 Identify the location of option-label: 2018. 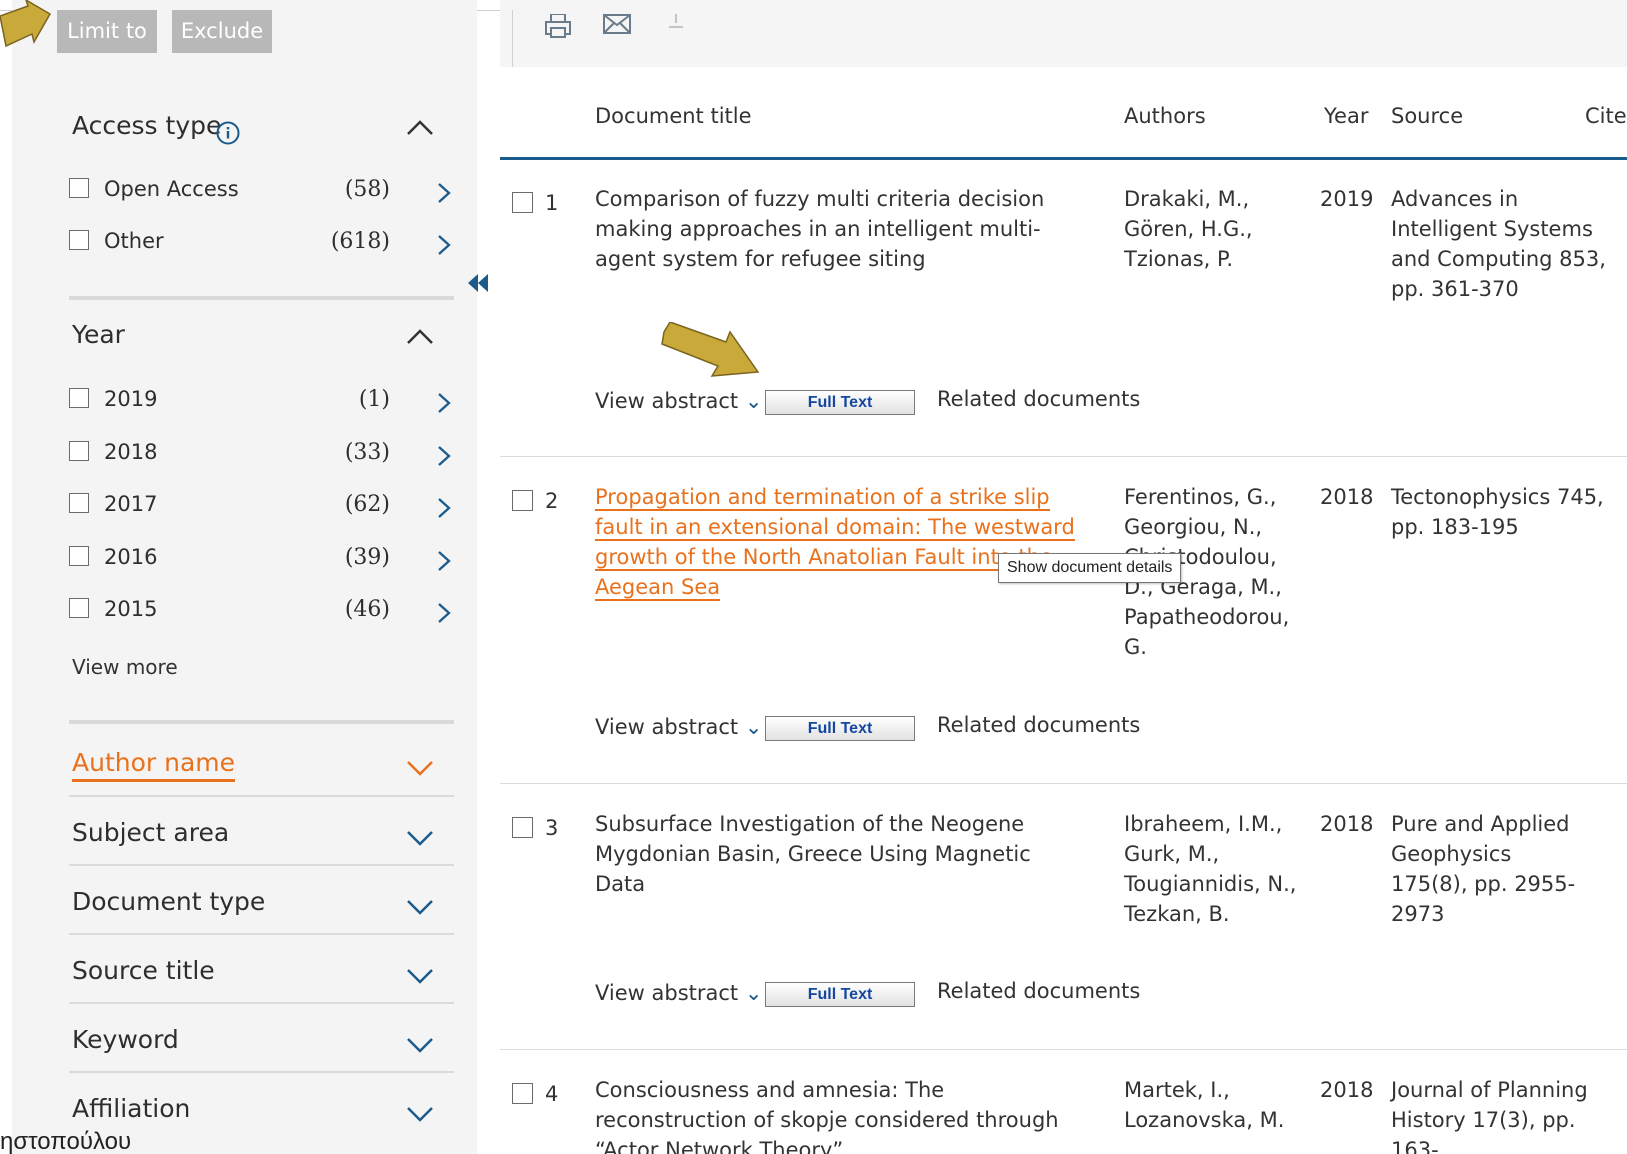
(131, 452).